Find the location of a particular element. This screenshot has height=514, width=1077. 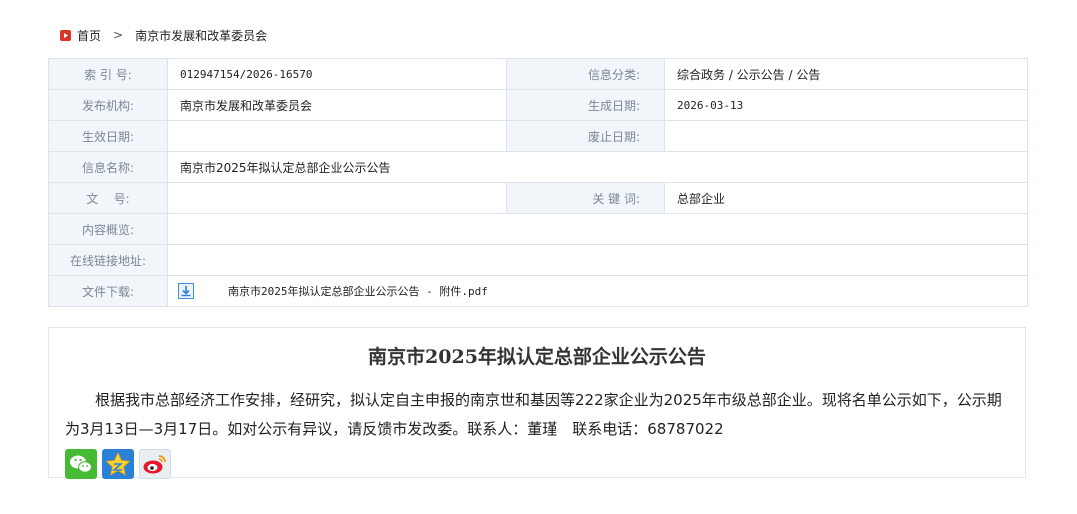

breadcrumb-home-link: 首页 is located at coordinates (89, 35).